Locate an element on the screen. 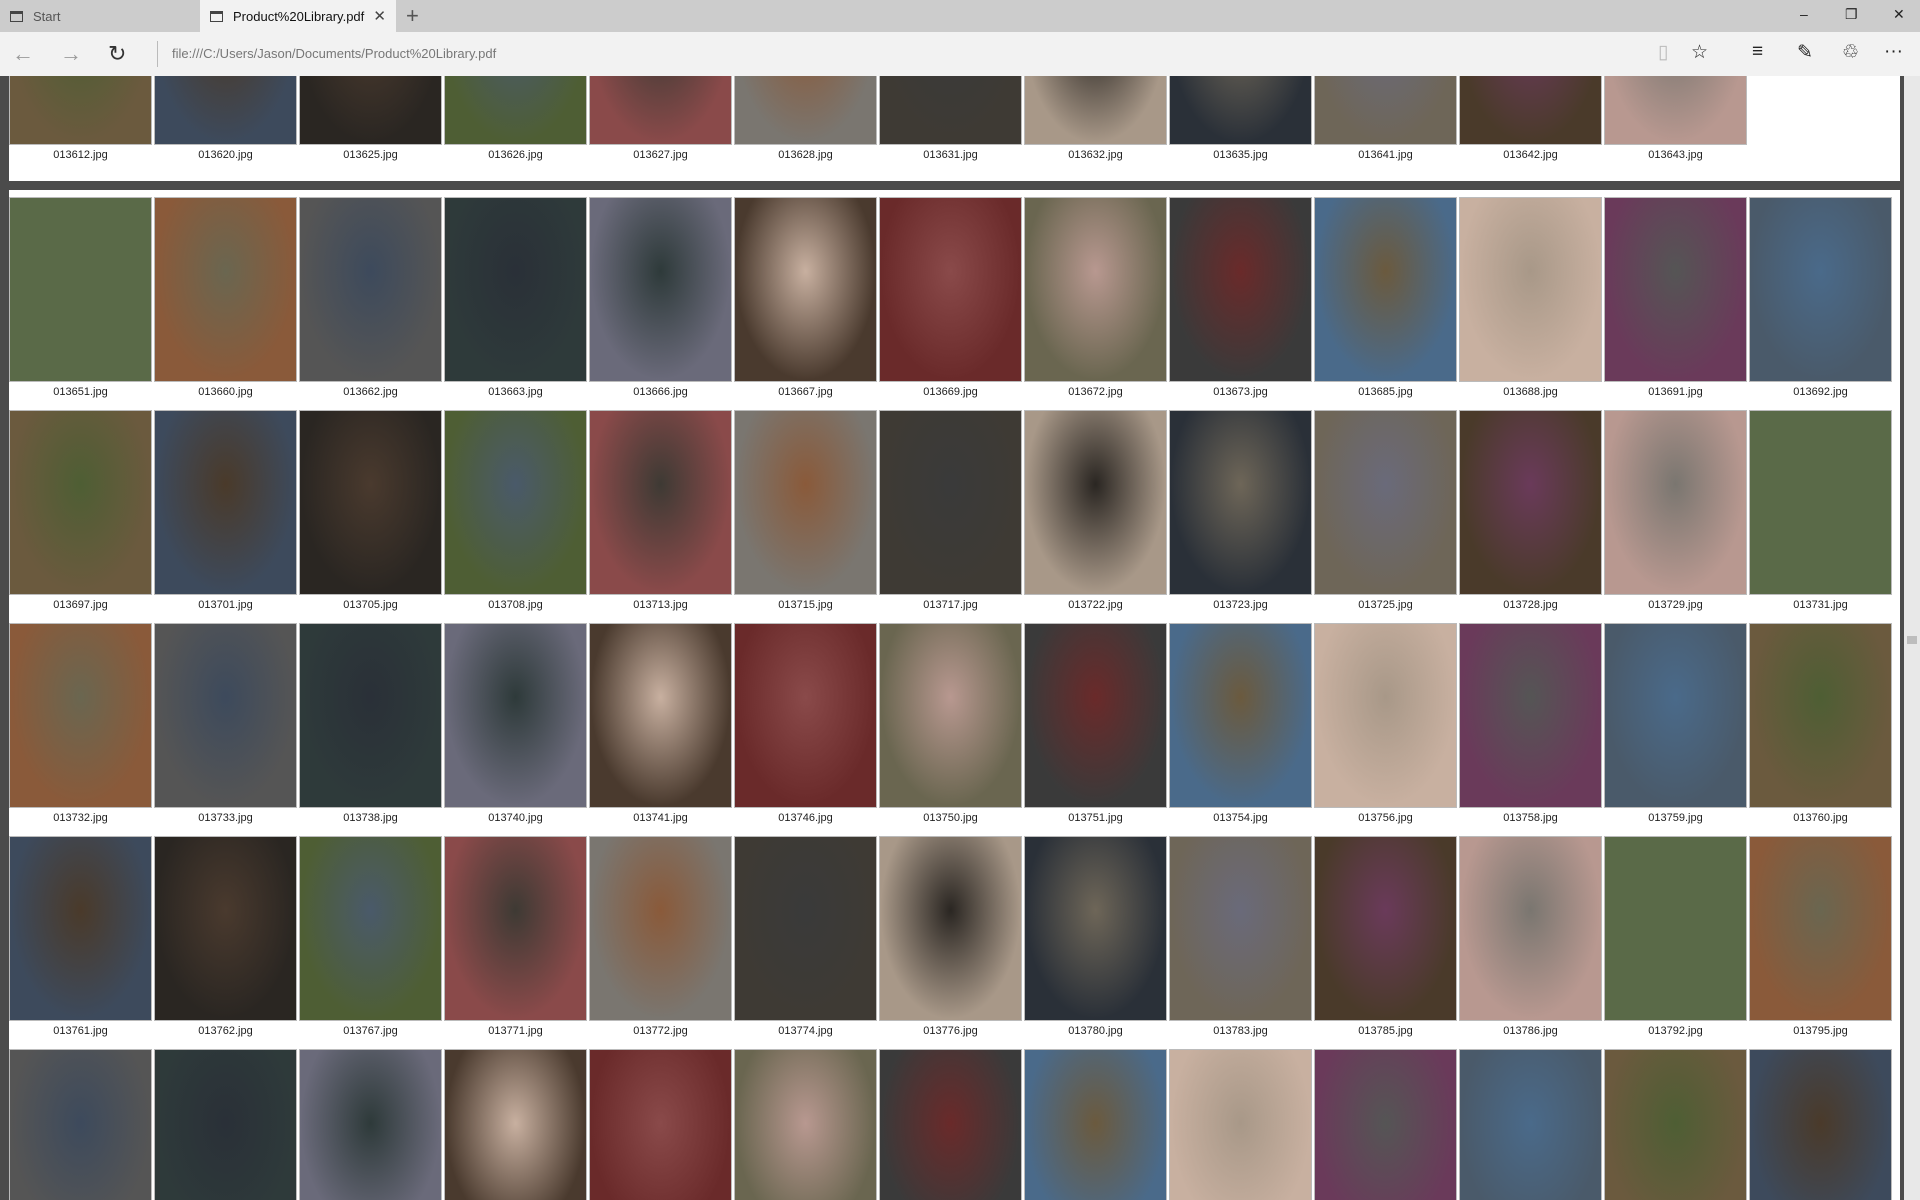 The height and width of the screenshot is (1200, 1920). thumbnail: 013722.jpg is located at coordinates (1095, 510).